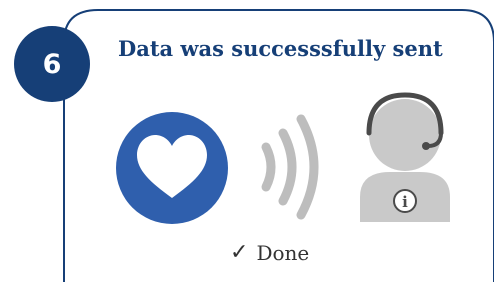 The width and height of the screenshot is (494, 282). I want to click on svg-text: i, so click(405, 202).